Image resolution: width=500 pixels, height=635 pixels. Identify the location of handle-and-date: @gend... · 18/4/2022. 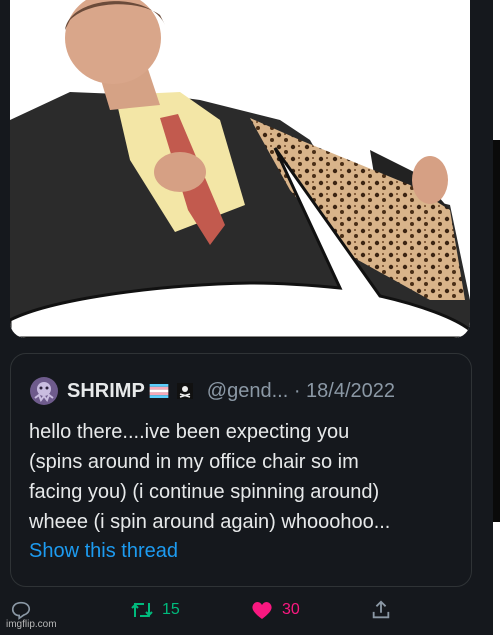
(301, 390).